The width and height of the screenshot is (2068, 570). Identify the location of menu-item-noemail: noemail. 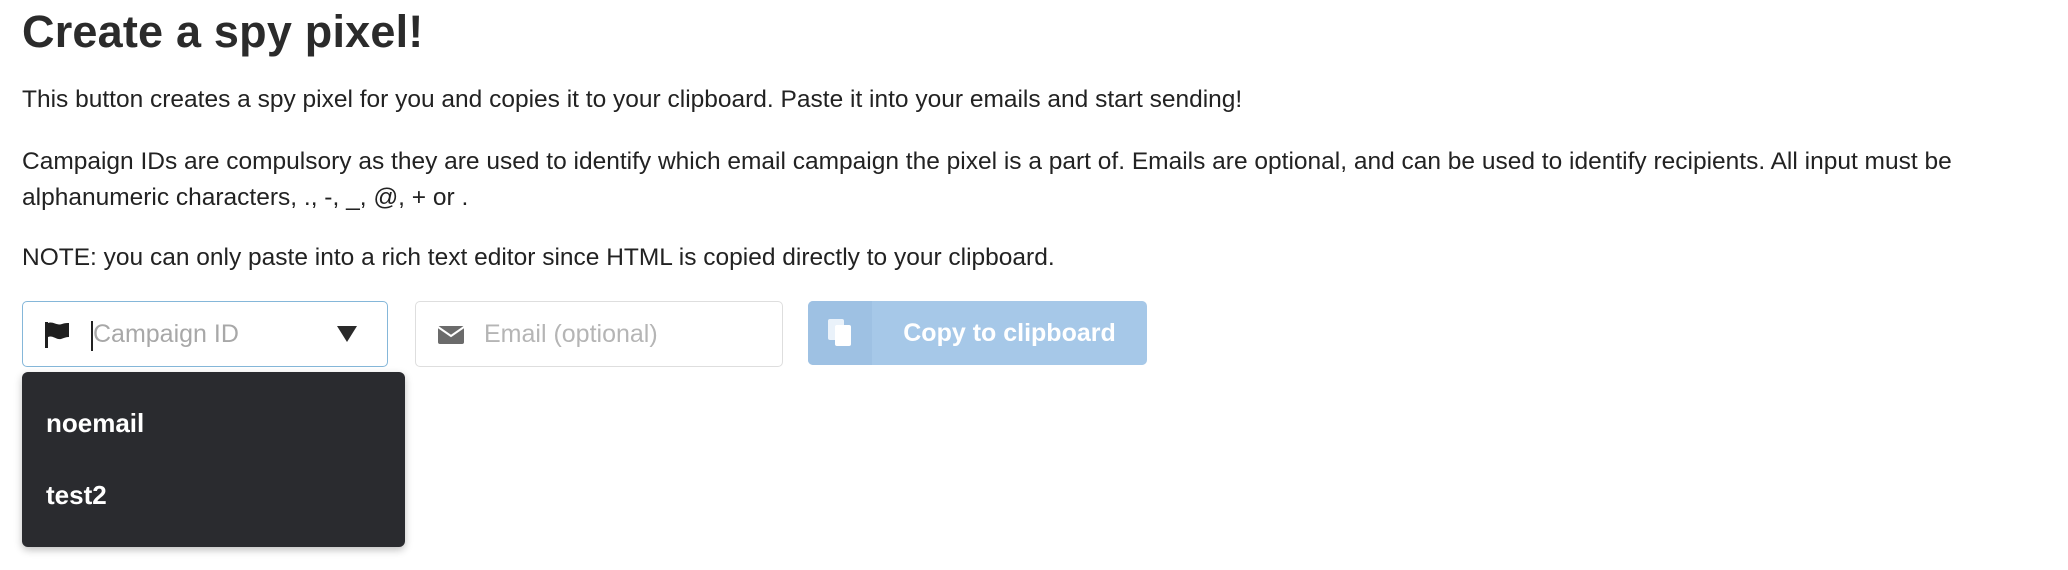
(95, 423).